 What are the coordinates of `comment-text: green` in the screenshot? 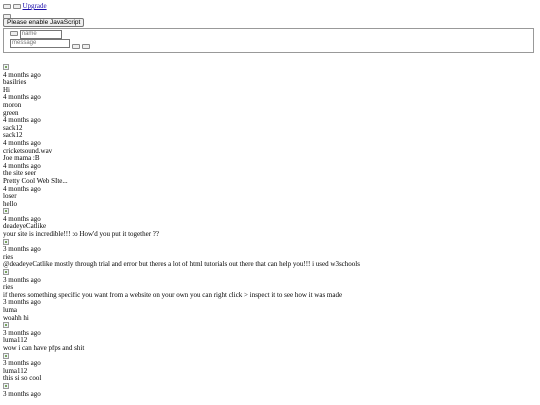 It's located at (11, 113).